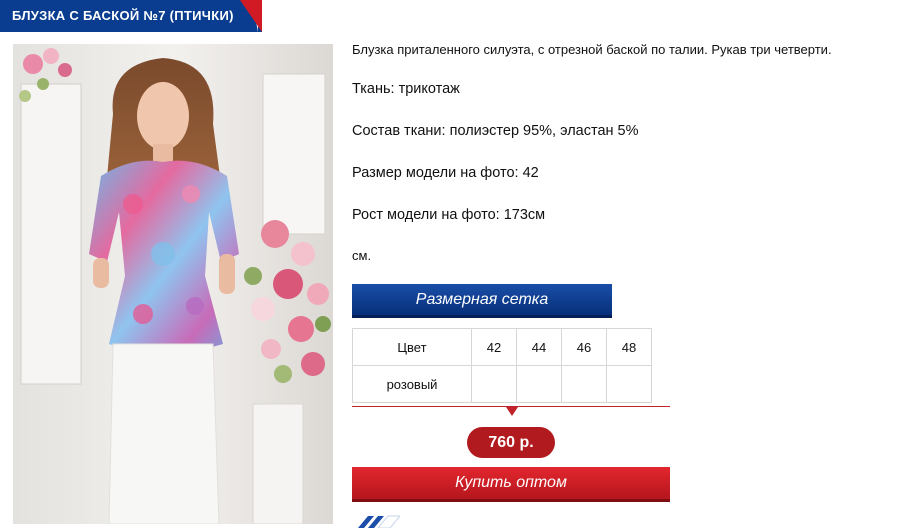 The height and width of the screenshot is (528, 923). What do you see at coordinates (539, 347) in the screenshot?
I see `size-header-44: 44` at bounding box center [539, 347].